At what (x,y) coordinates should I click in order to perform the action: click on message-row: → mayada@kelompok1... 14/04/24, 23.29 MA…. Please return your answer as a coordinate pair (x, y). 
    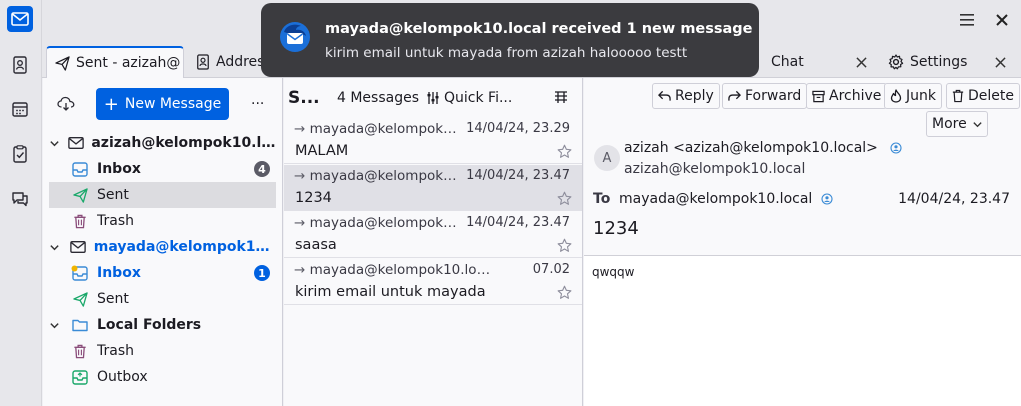
    Looking at the image, I should click on (433, 141).